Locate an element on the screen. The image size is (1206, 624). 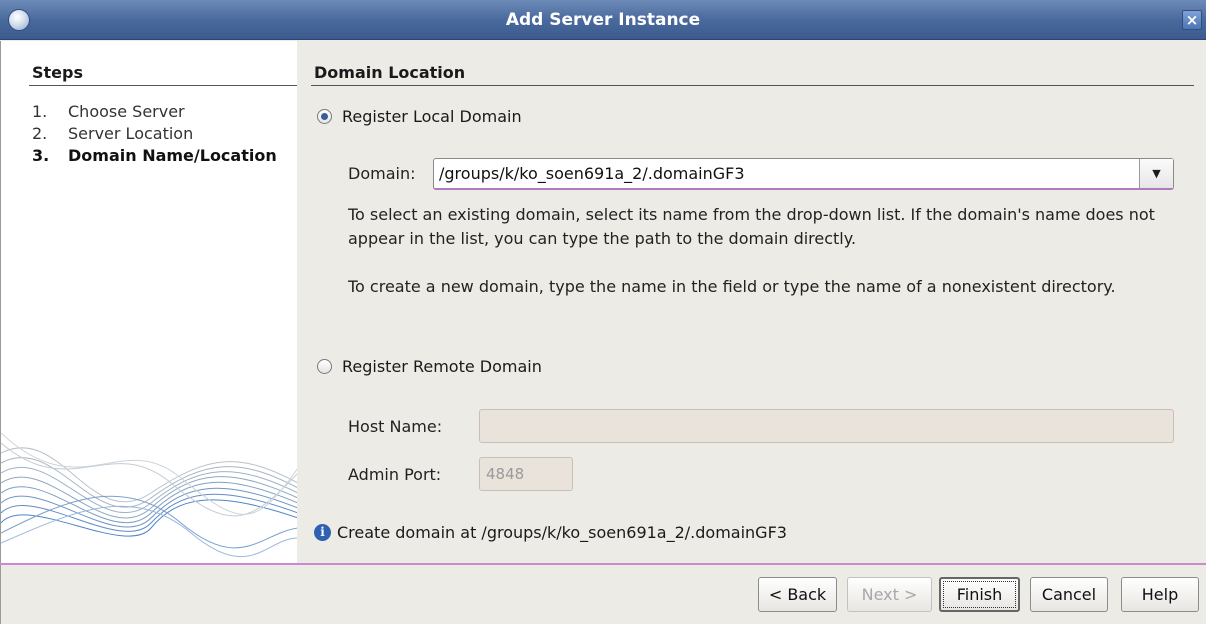
step-server-location: 2. Server Location is located at coordinates (162, 134).